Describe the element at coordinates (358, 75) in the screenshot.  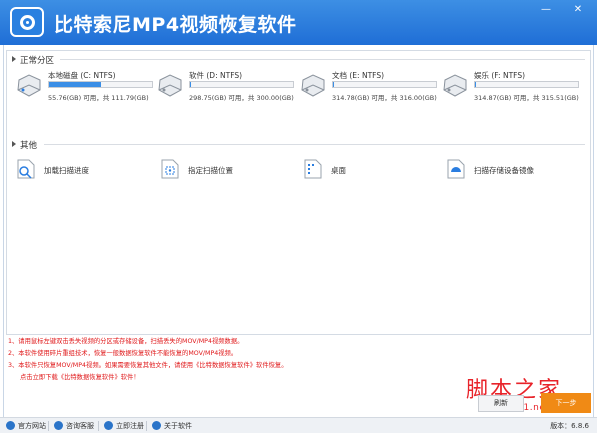
I see `drive-name: 文档 (E: NTFS)` at that location.